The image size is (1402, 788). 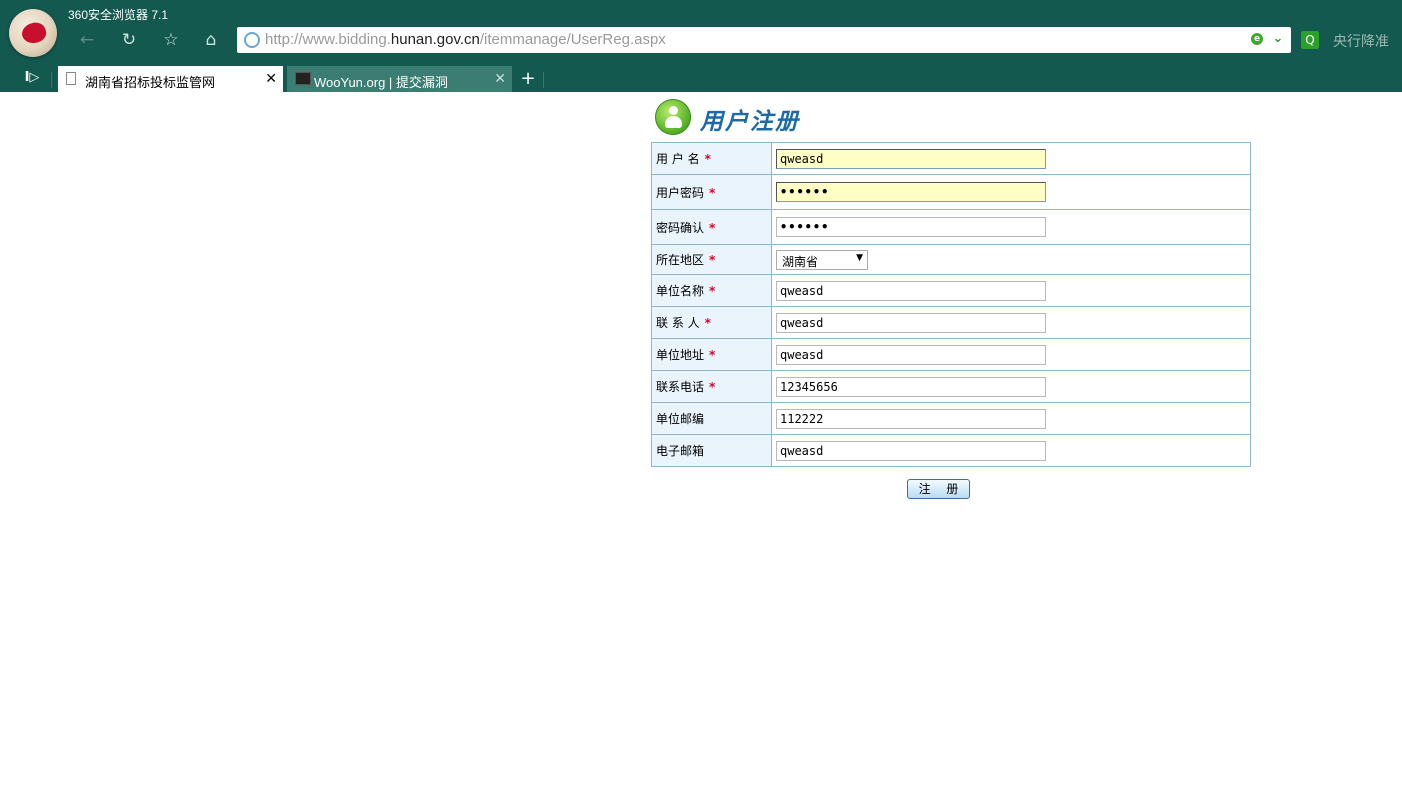 I want to click on reload-button: ↻, so click(x=129, y=40).